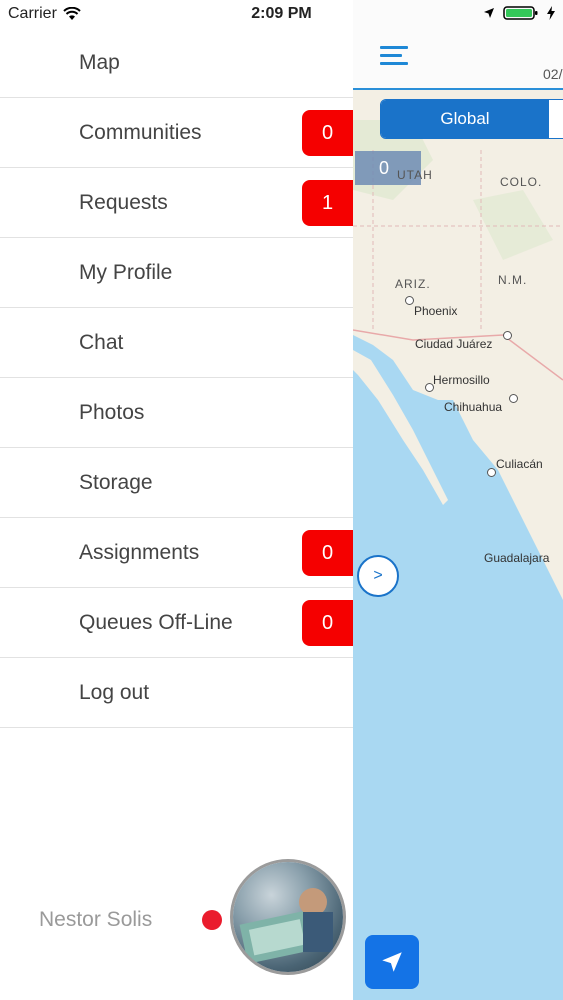  I want to click on status-right, so click(519, 13).